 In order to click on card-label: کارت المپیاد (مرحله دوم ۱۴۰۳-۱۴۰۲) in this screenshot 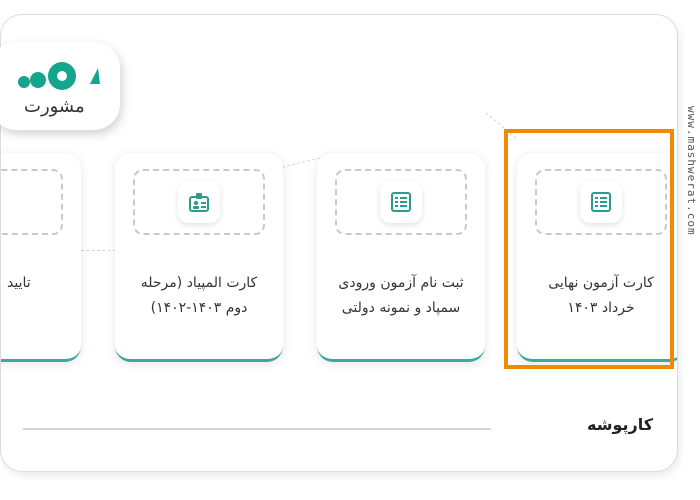, I will do `click(199, 296)`.